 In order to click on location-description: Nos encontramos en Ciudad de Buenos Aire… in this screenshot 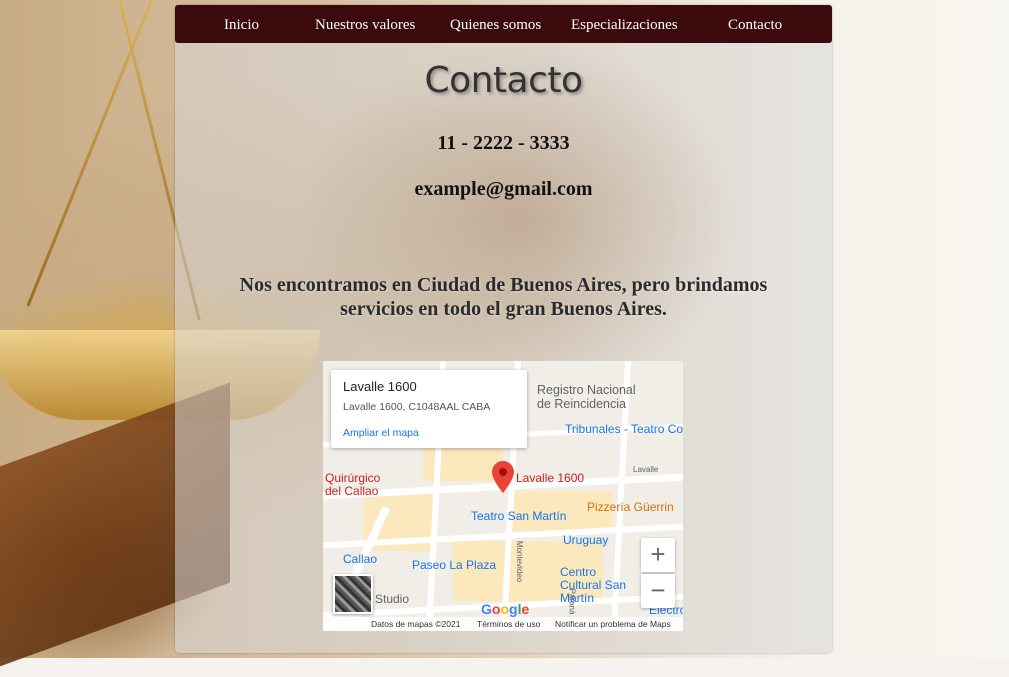, I will do `click(503, 297)`.